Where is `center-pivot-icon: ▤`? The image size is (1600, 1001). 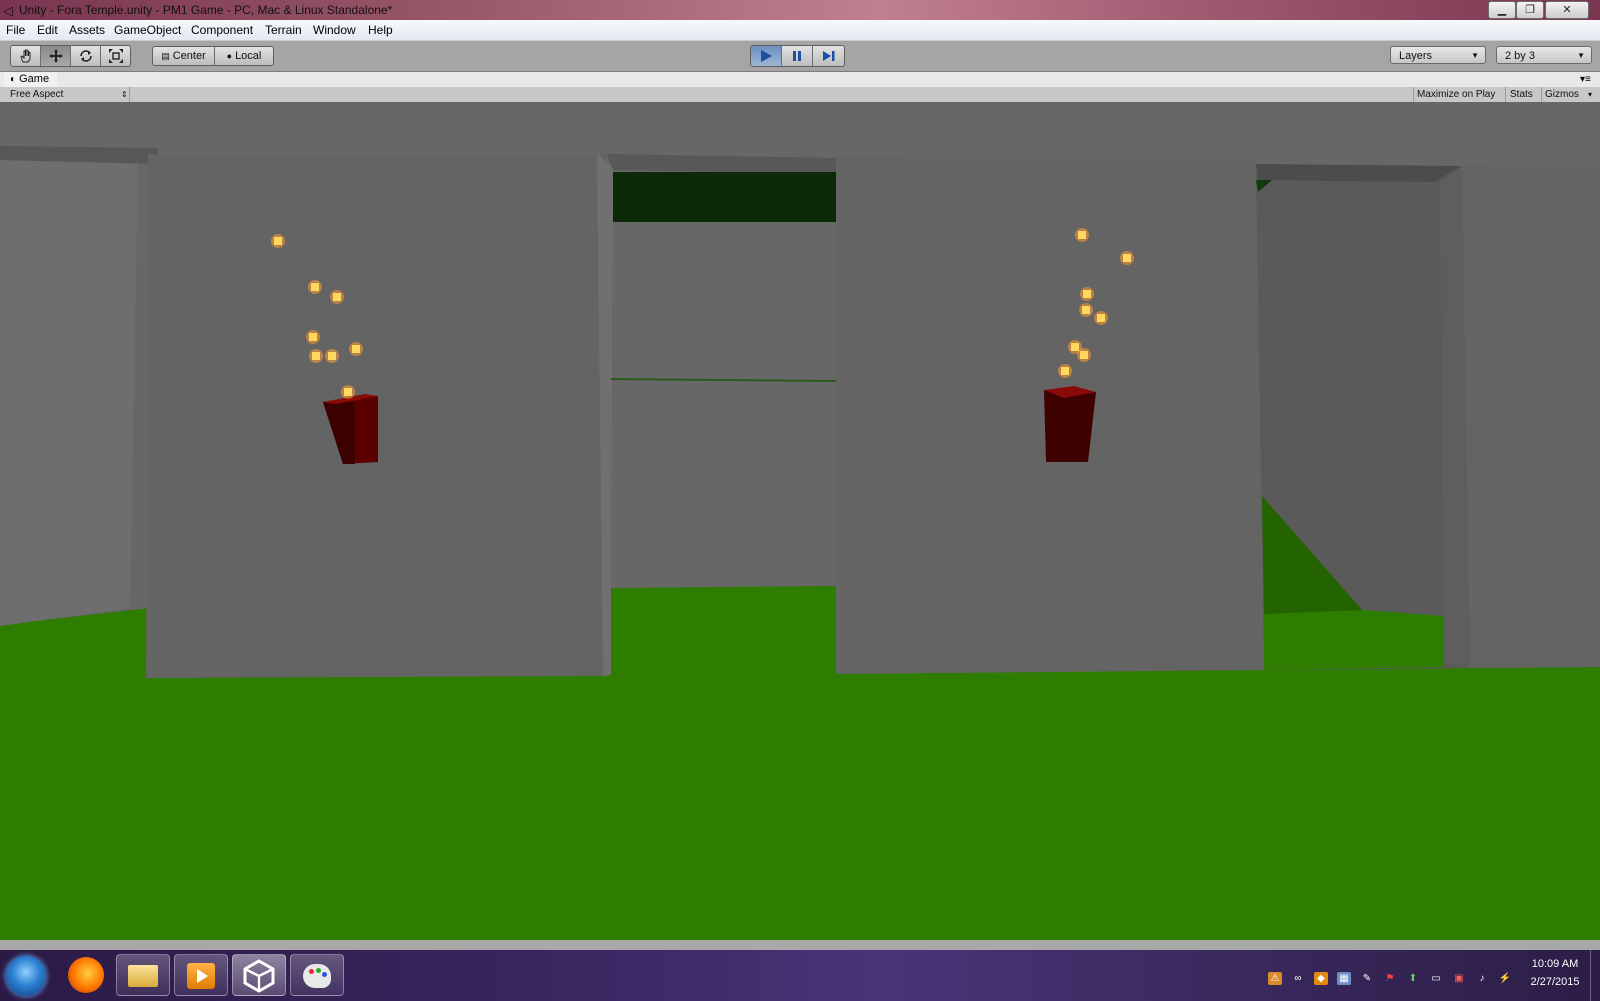
center-pivot-icon: ▤ is located at coordinates (165, 55).